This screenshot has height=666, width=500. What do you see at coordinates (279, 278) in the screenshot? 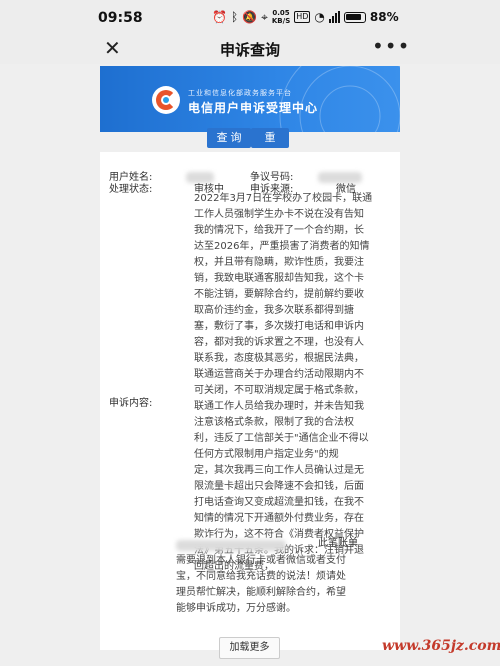
I see `content-line: 销，我致电联通客服却告知我，这个卡` at bounding box center [279, 278].